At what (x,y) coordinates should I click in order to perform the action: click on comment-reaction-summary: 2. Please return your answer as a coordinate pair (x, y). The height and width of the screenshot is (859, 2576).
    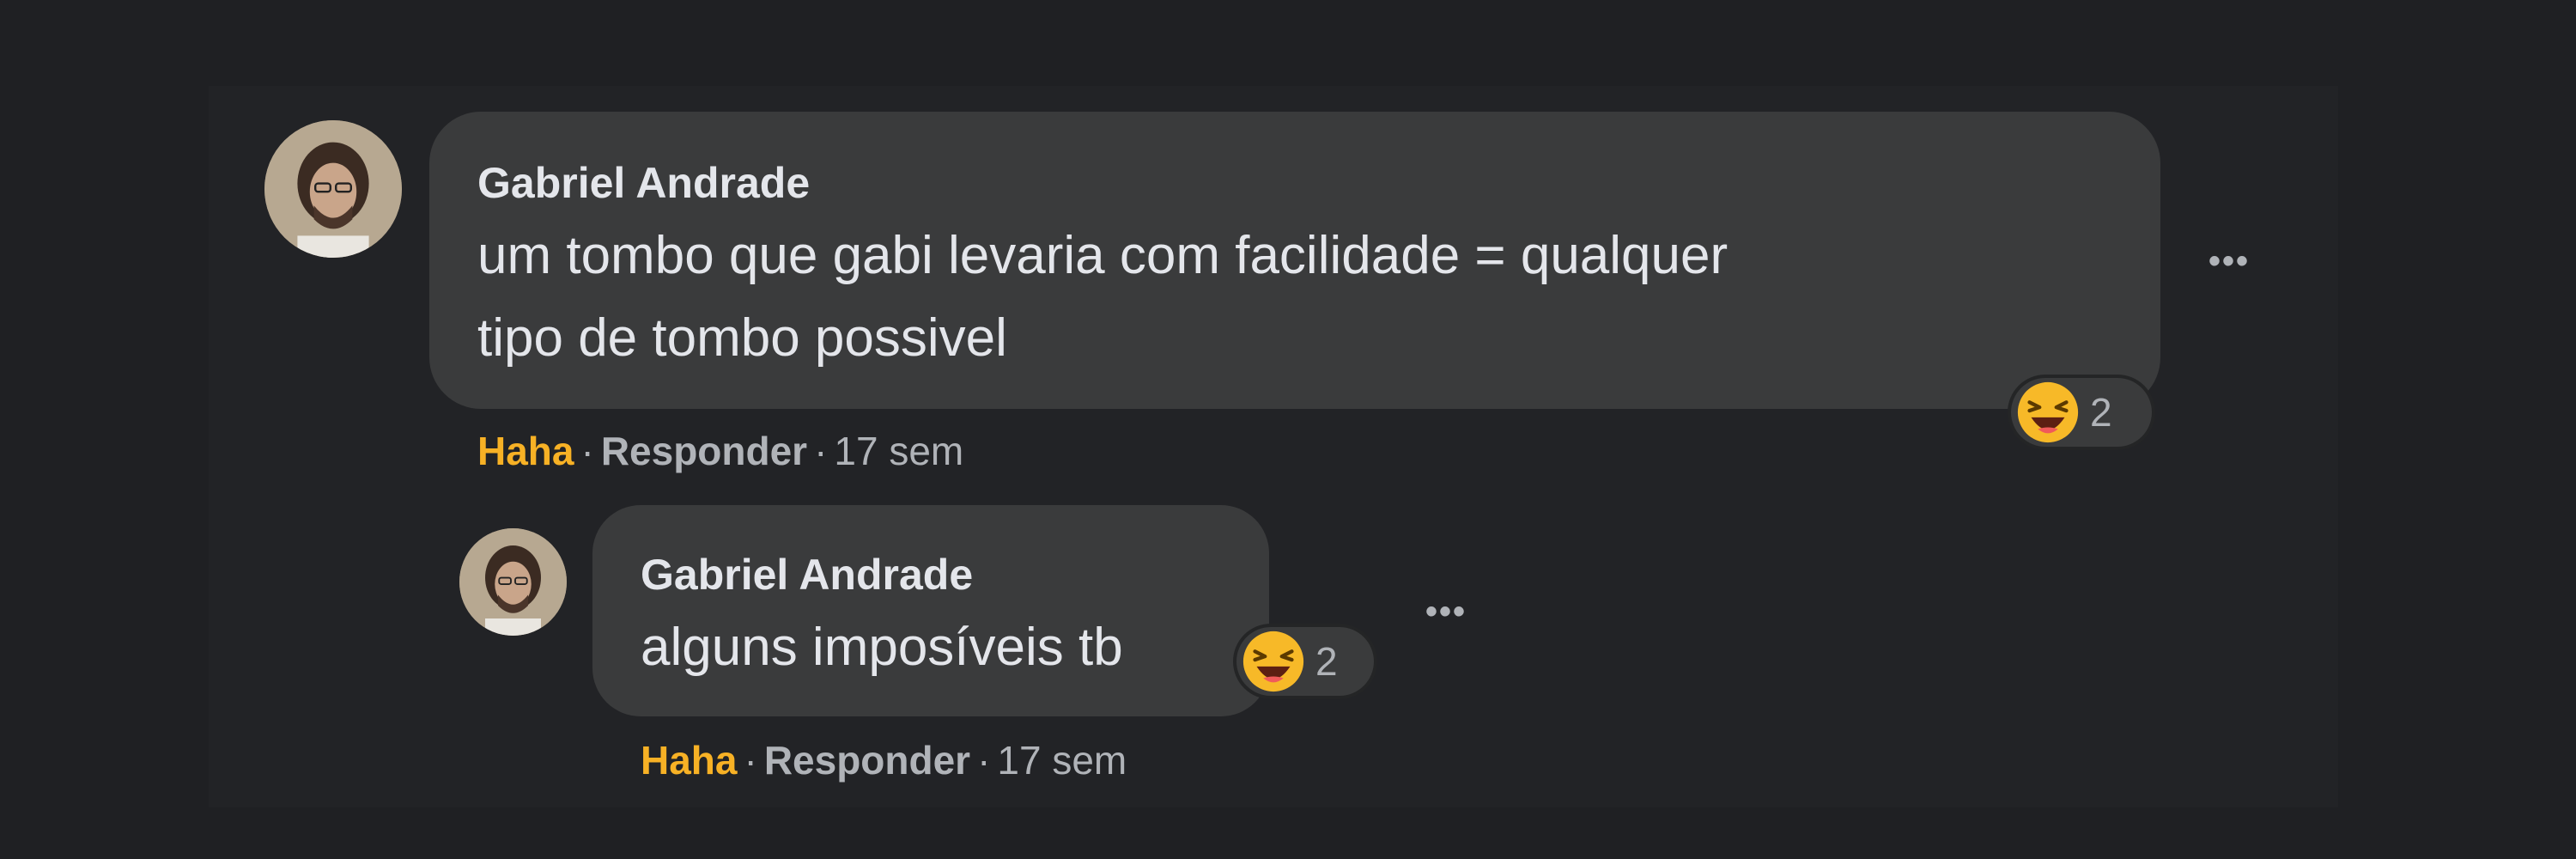
    Looking at the image, I should click on (2082, 412).